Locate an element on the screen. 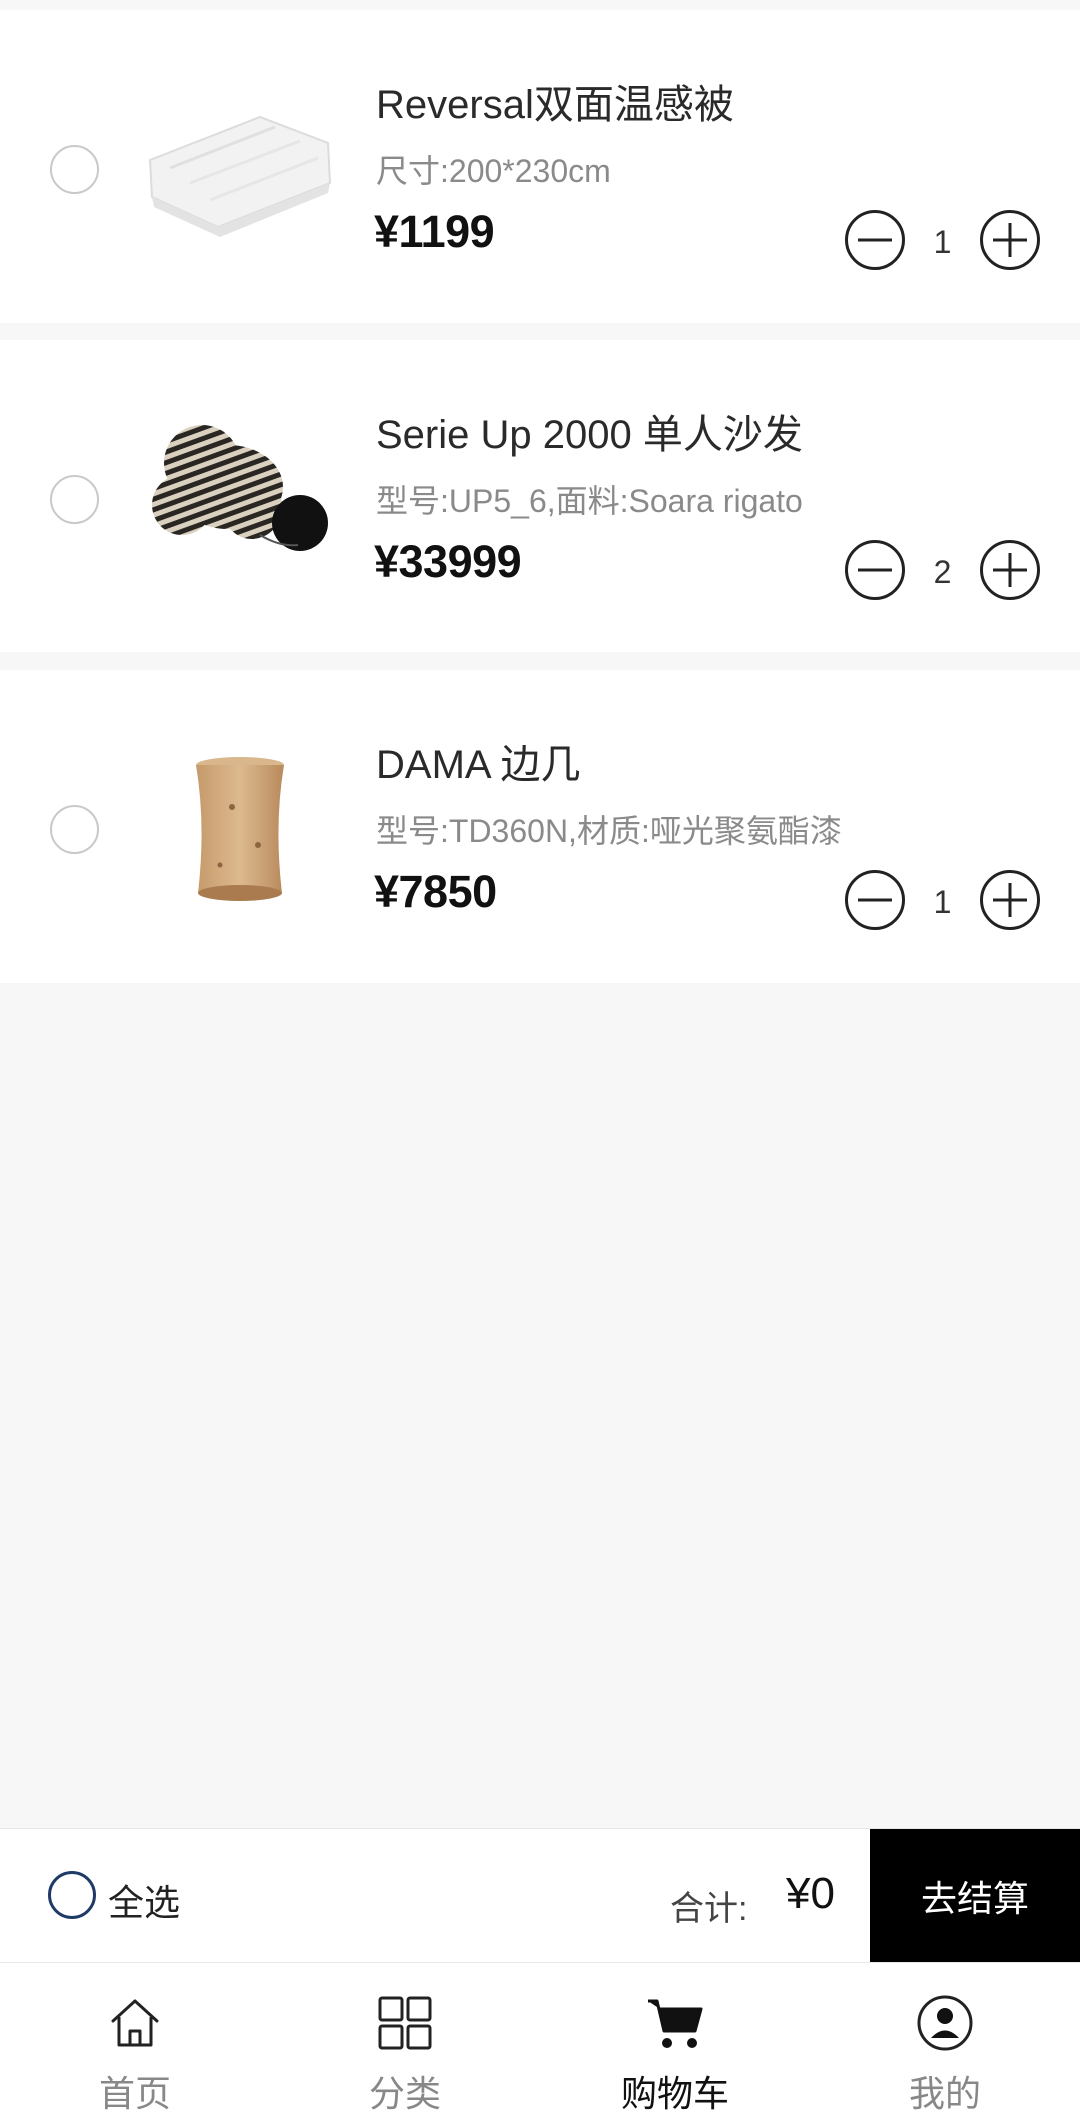  item-price: ¥33999 is located at coordinates (448, 561).